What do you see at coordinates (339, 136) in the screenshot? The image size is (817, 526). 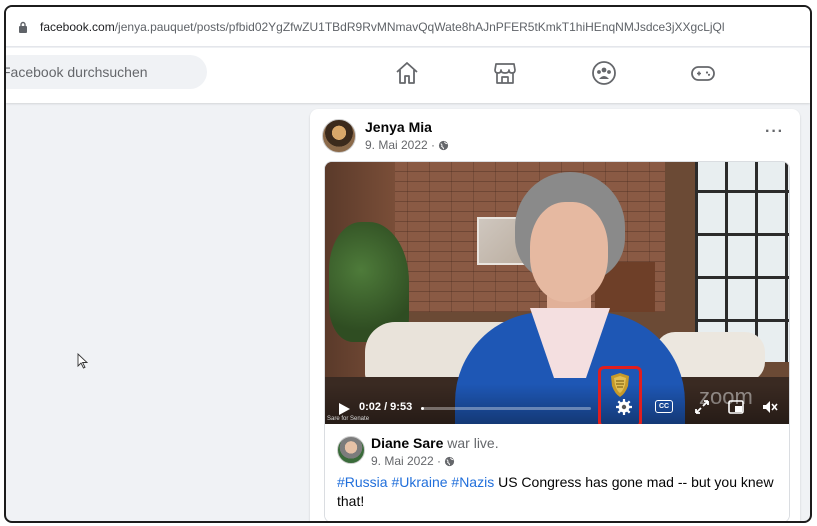 I see `avatar` at bounding box center [339, 136].